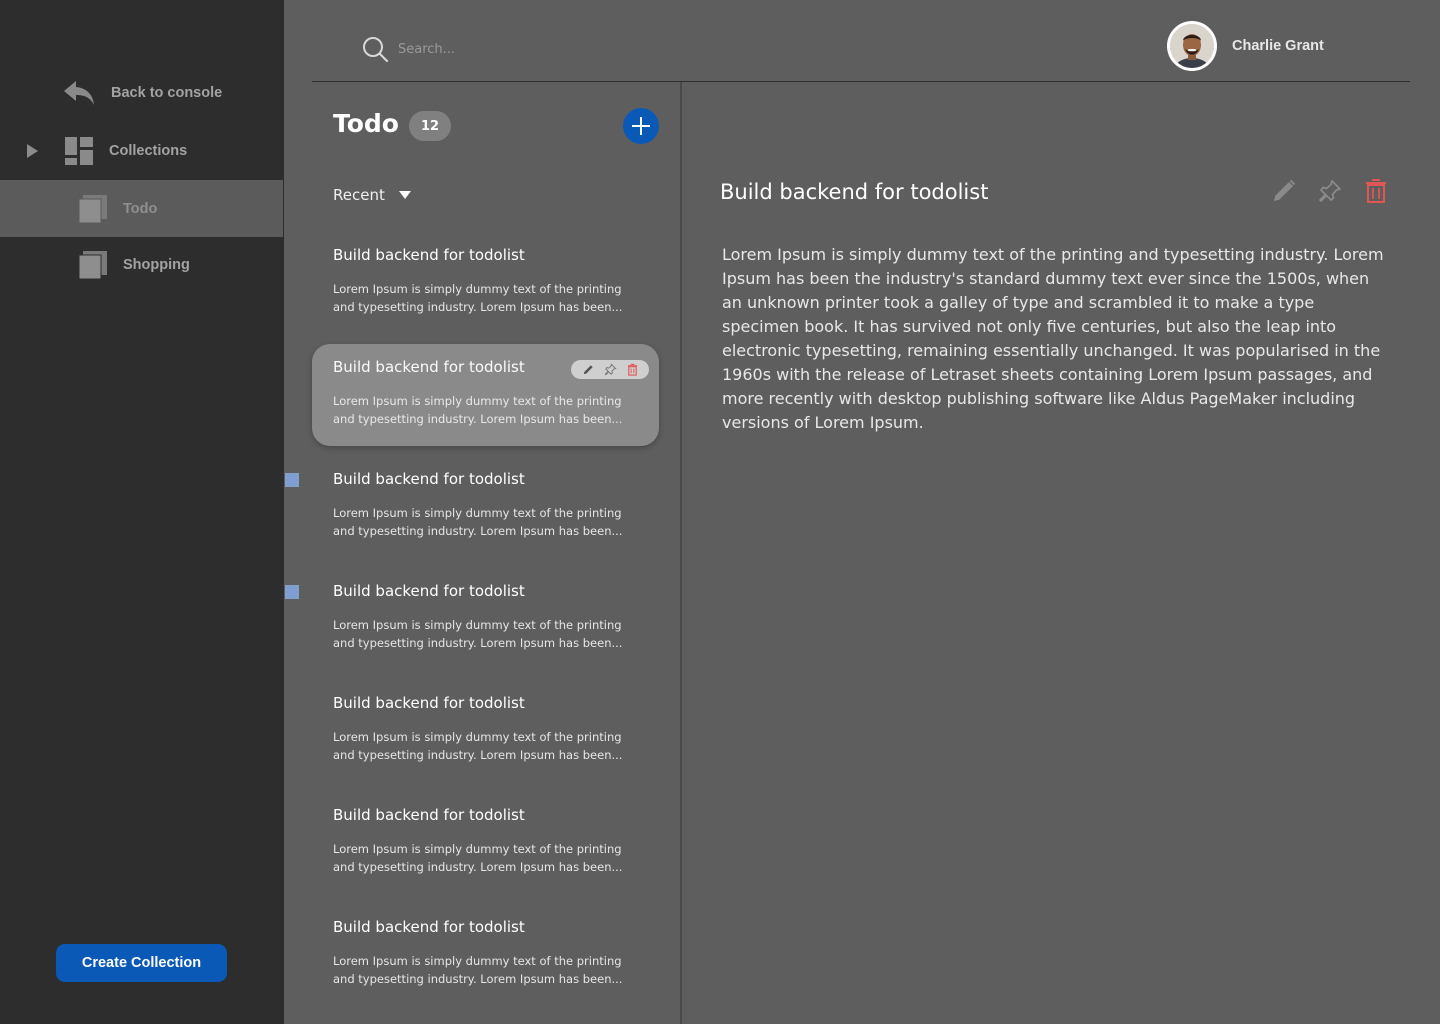 Image resolution: width=1440 pixels, height=1024 pixels. I want to click on list-title: Todo, so click(366, 123).